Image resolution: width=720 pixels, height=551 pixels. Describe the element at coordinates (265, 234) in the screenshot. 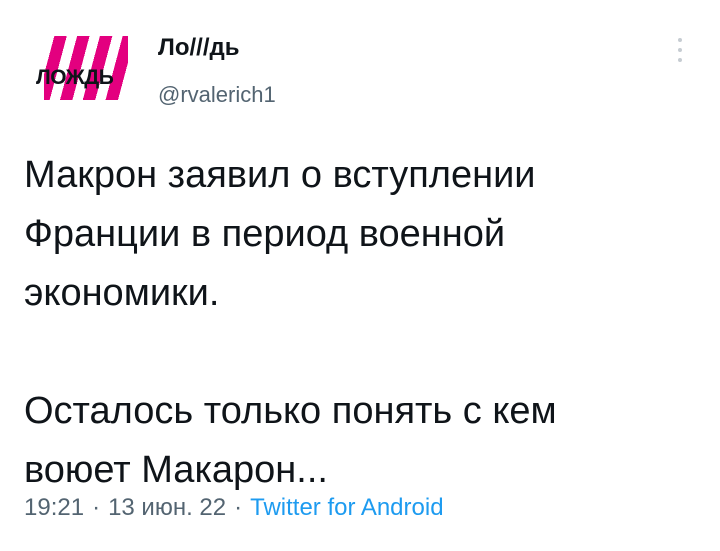

I see `tweet-line: Франции в период военной` at that location.